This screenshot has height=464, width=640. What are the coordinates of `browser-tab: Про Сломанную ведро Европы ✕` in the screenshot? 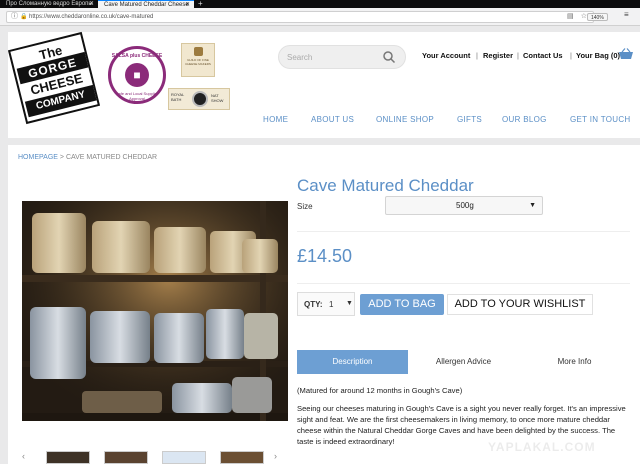 It's located at (49, 4).